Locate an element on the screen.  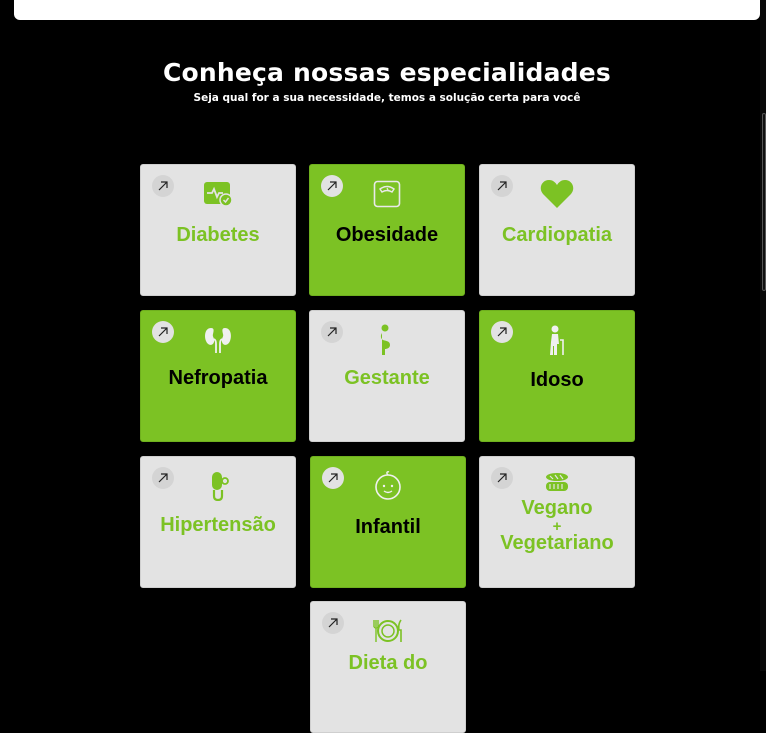
card-cardiopatia: Cardiopatia is located at coordinates (557, 230).